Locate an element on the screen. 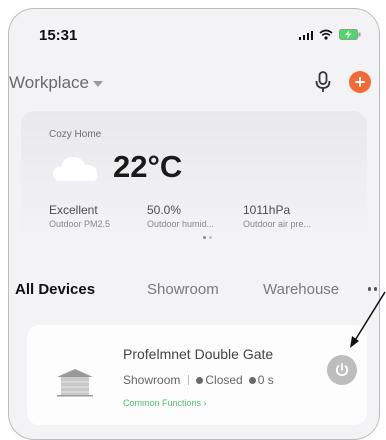 Image resolution: width=386 pixels, height=440 pixels. status-time: 15:31 is located at coordinates (58, 35).